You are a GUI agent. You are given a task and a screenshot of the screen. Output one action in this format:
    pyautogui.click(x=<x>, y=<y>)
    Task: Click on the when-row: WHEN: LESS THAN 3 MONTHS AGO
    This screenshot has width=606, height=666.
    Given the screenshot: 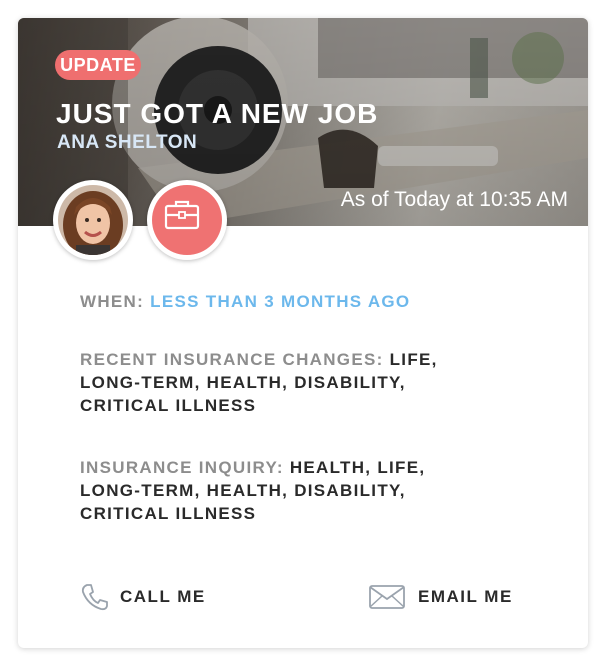 What is the action you would take?
    pyautogui.click(x=290, y=301)
    